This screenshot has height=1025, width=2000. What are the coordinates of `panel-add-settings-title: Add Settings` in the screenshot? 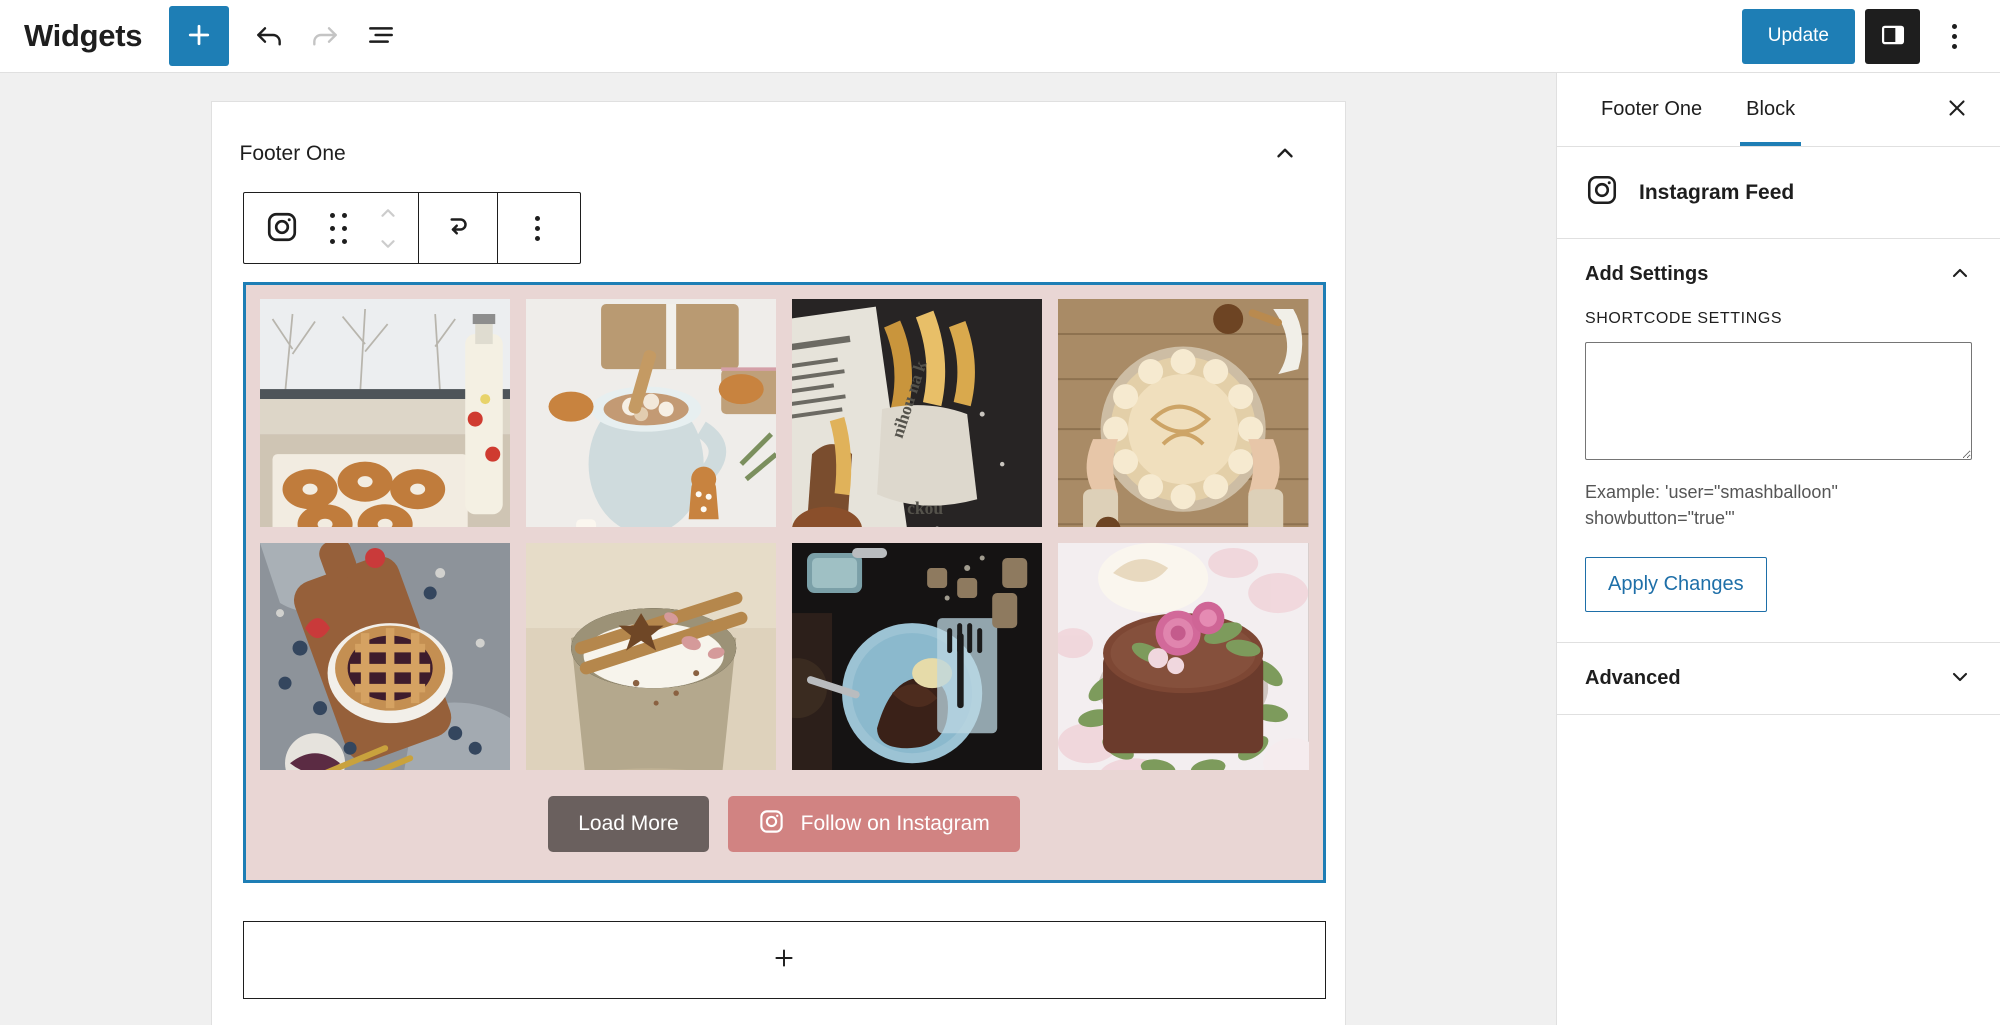 It's located at (1647, 274).